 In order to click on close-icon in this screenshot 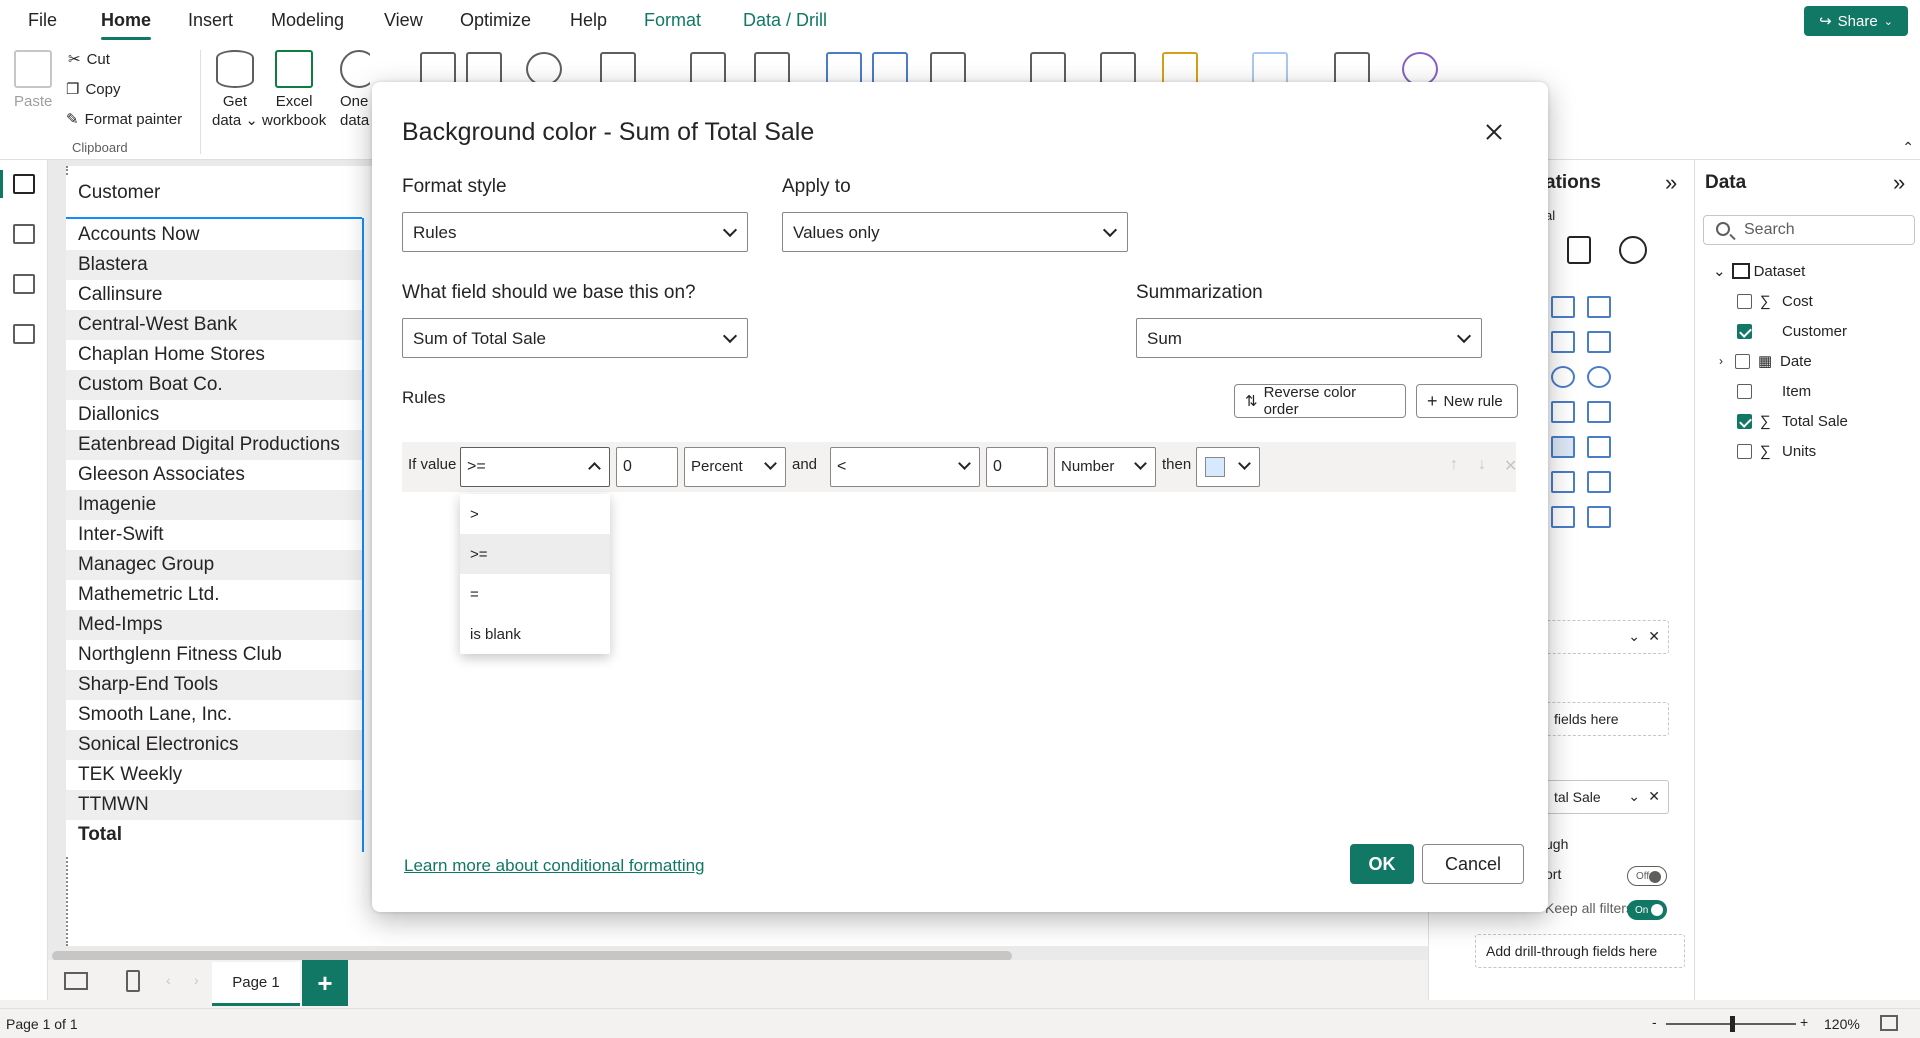, I will do `click(1494, 132)`.